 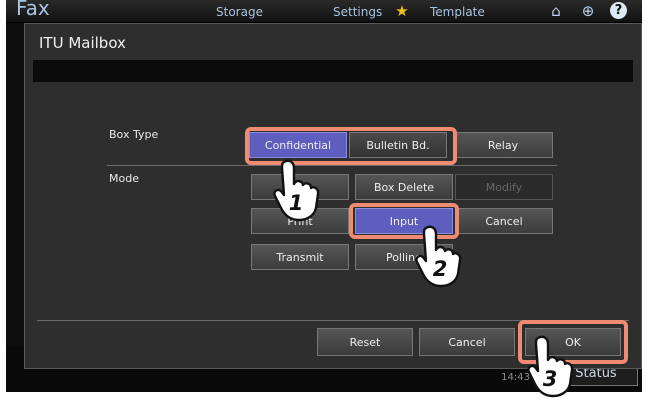 I want to click on step-2-number: 2, so click(x=440, y=269).